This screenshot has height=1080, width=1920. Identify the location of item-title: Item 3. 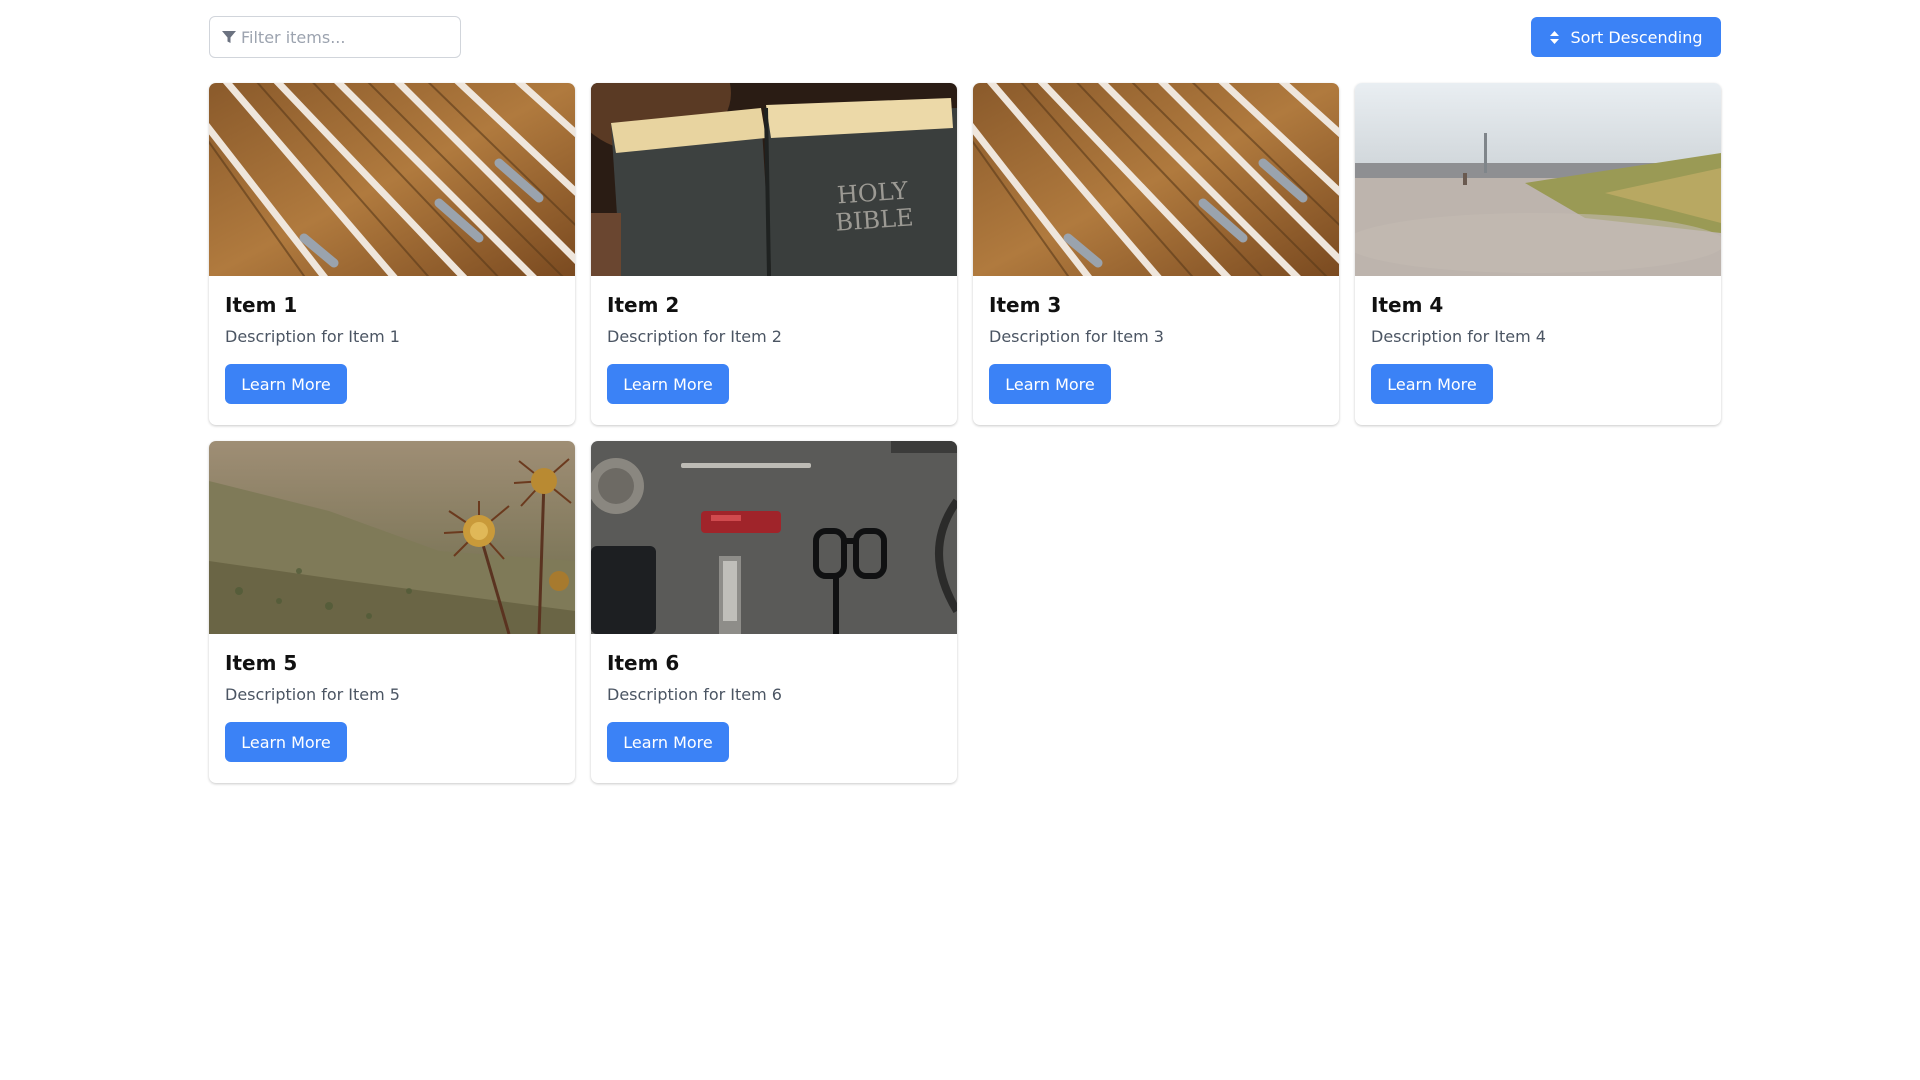
(1025, 305).